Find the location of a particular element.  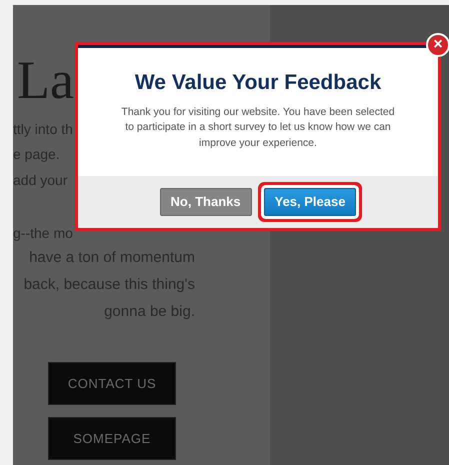

nav-button: CONTACT US is located at coordinates (112, 383).